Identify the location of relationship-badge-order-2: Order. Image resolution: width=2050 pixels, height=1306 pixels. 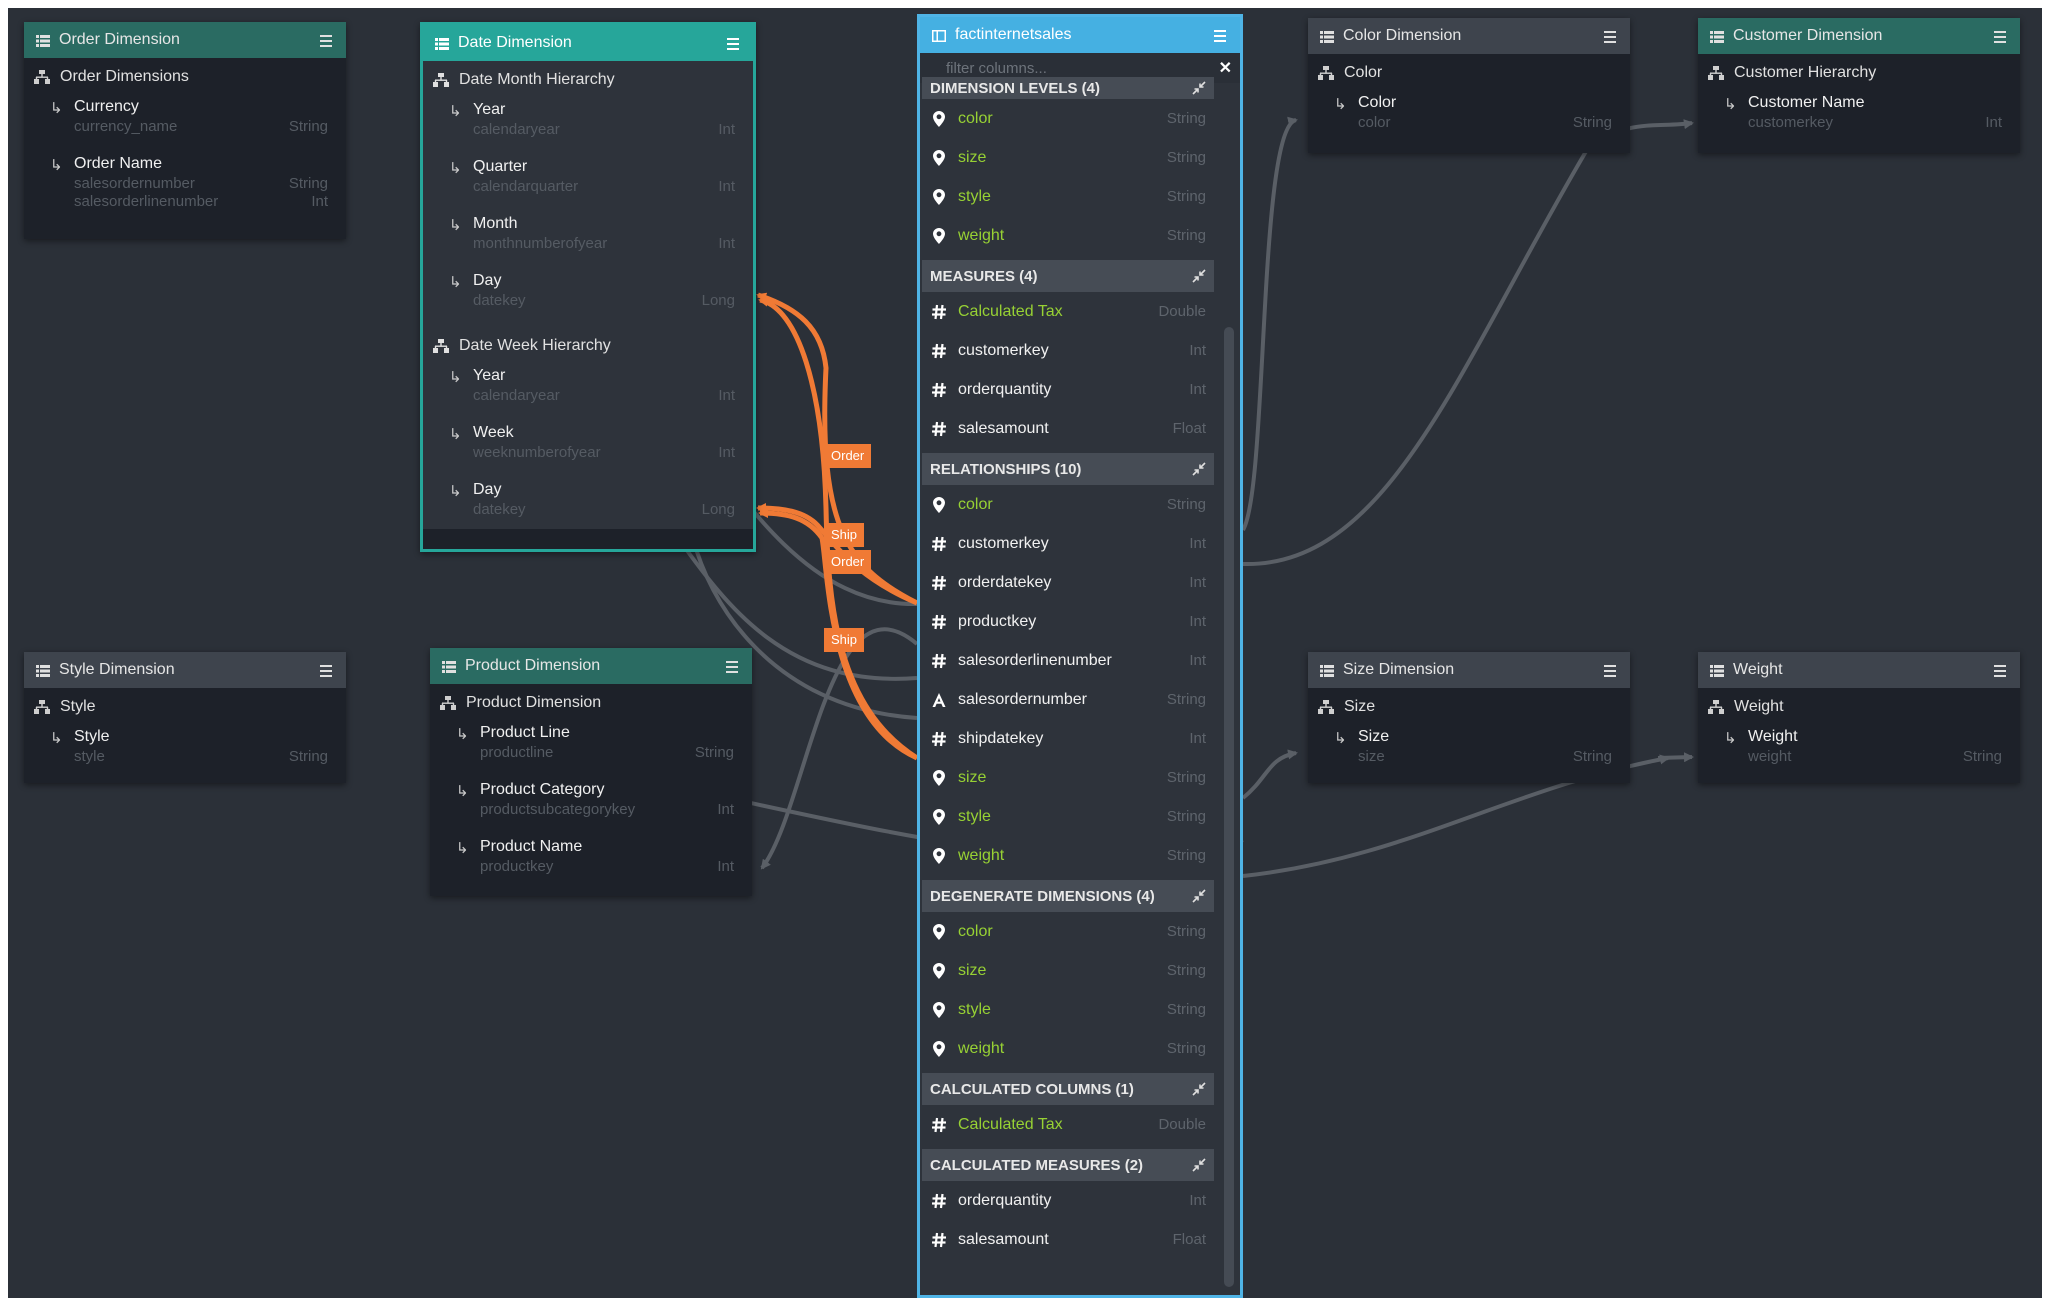
(848, 562).